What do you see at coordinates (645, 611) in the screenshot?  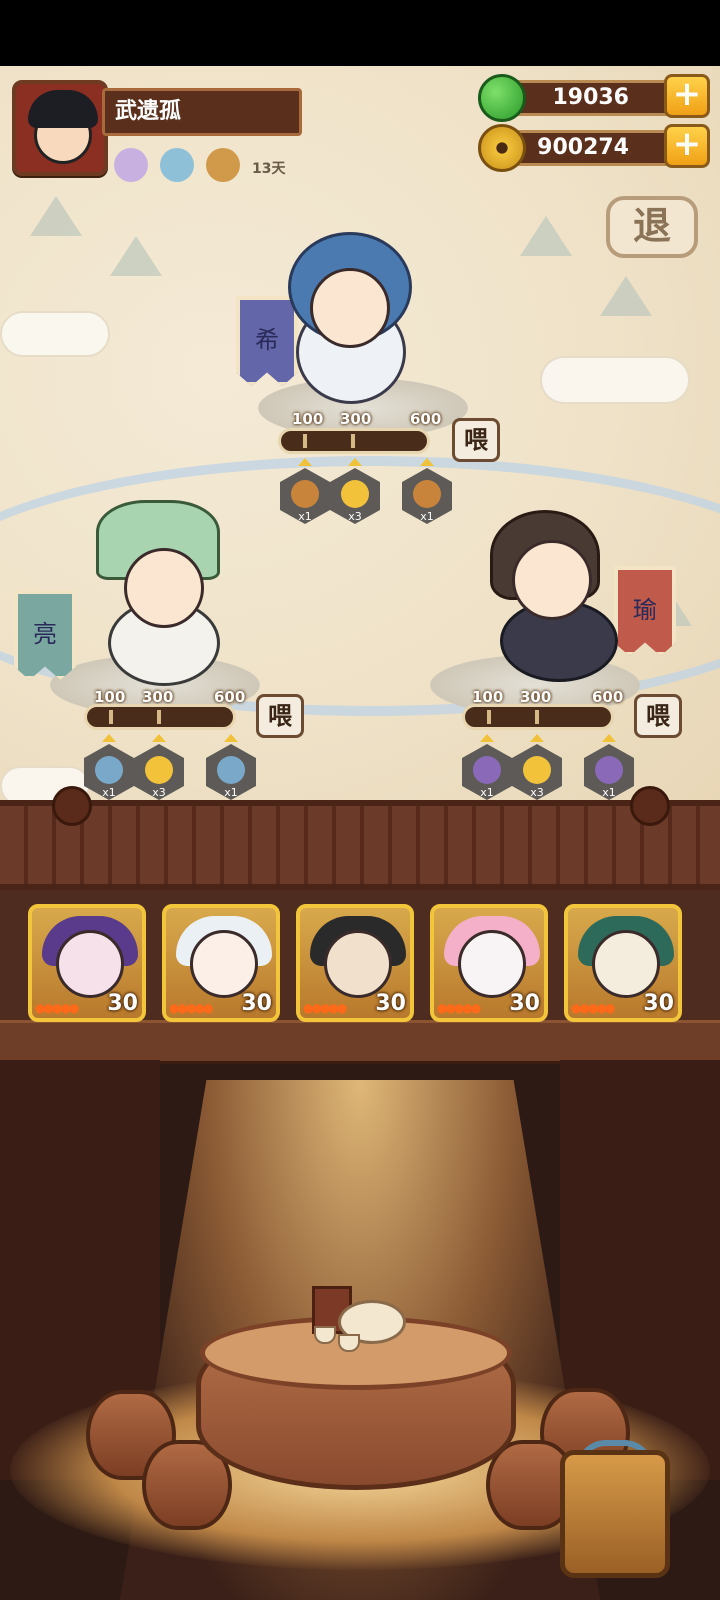 I see `hero-banner: 瑜` at bounding box center [645, 611].